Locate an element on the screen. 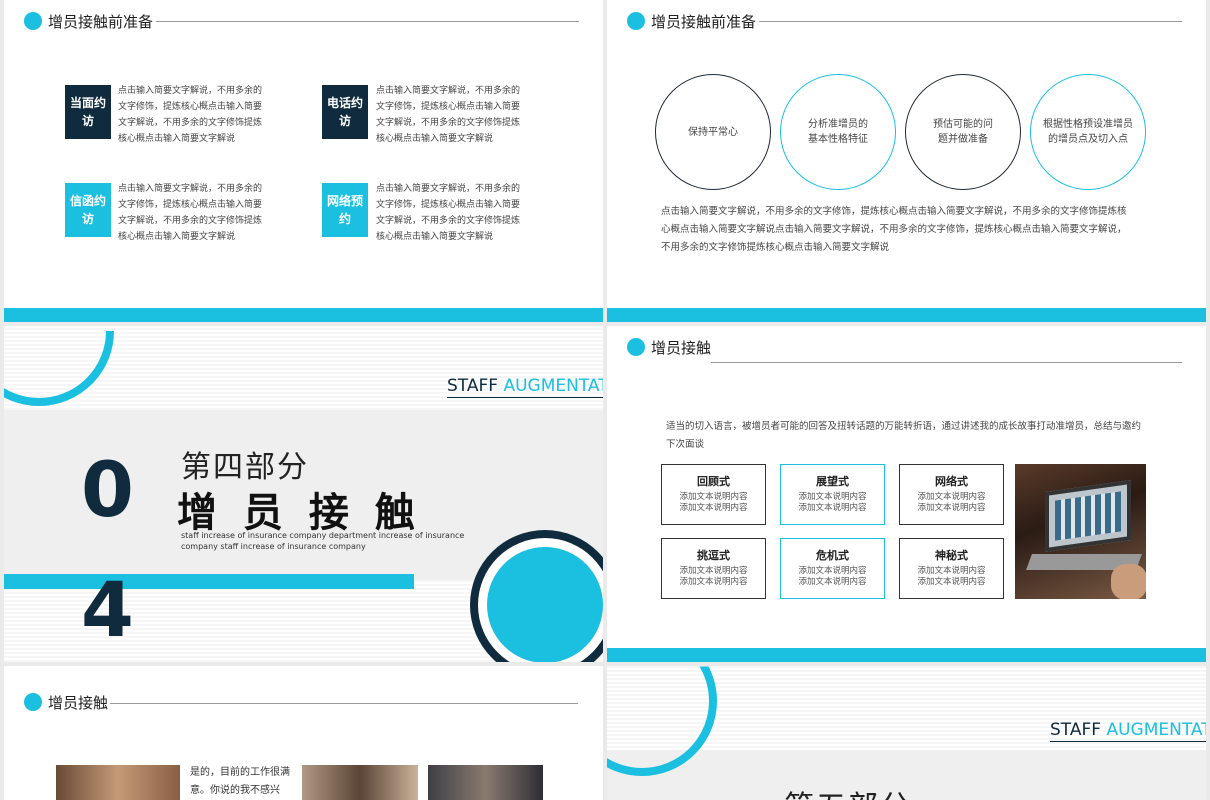 The width and height of the screenshot is (1210, 800). circle-item: 分析准增员的基本性格特征 is located at coordinates (838, 132).